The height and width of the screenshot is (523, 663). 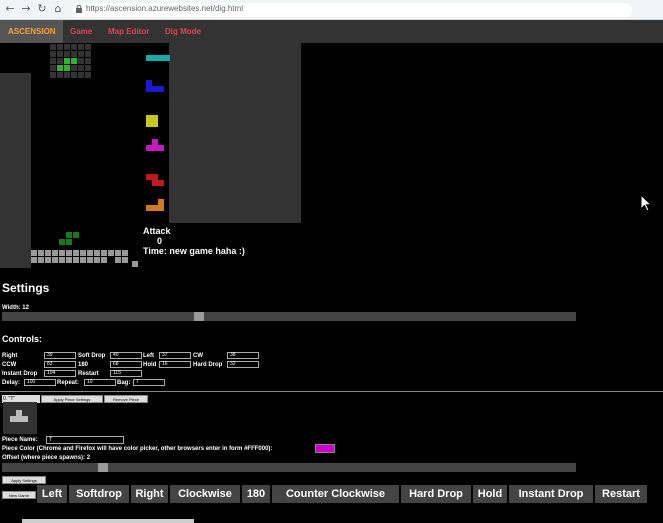 What do you see at coordinates (10, 356) in the screenshot?
I see `control-label-right: Right` at bounding box center [10, 356].